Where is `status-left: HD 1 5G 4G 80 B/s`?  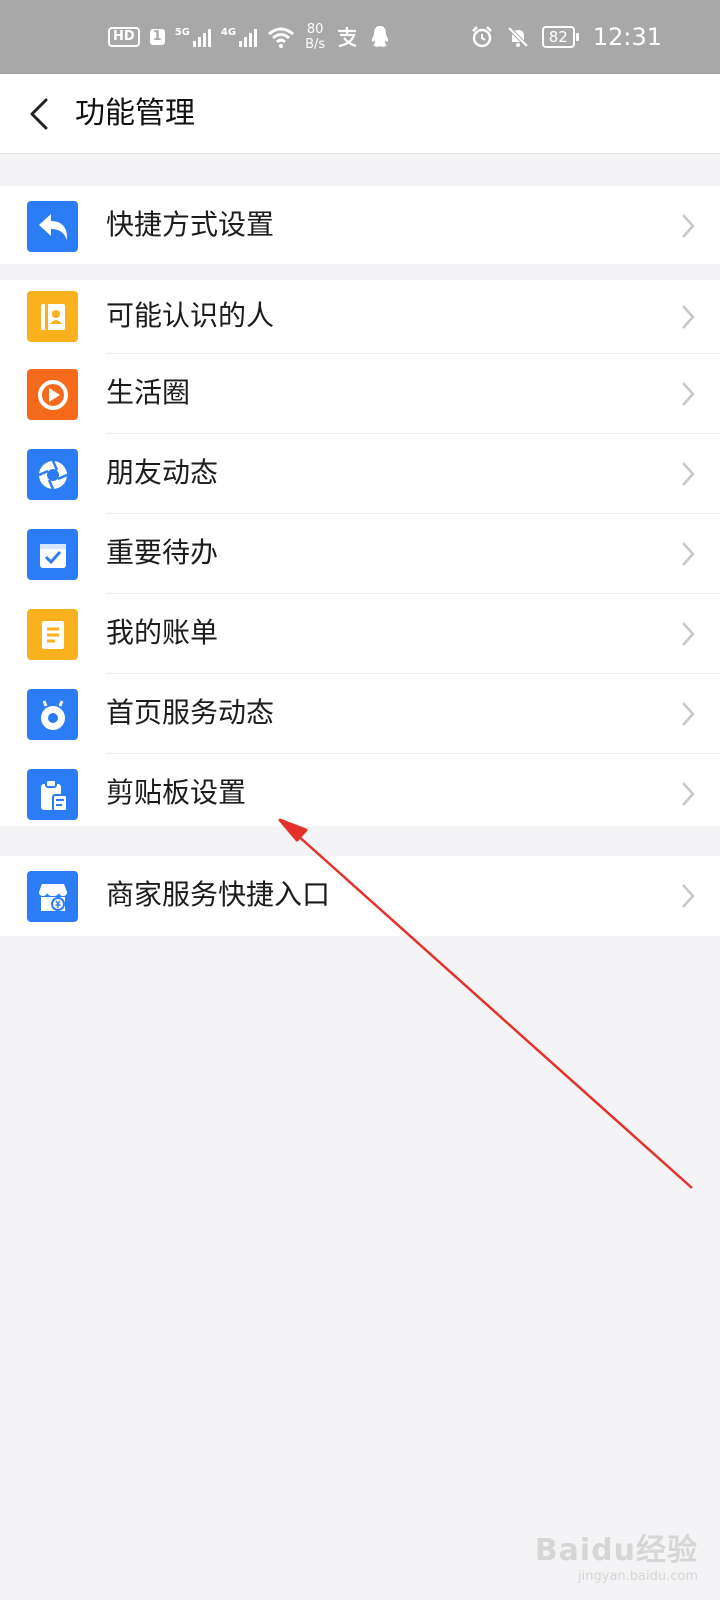 status-left: HD 1 5G 4G 80 B/s is located at coordinates (249, 37).